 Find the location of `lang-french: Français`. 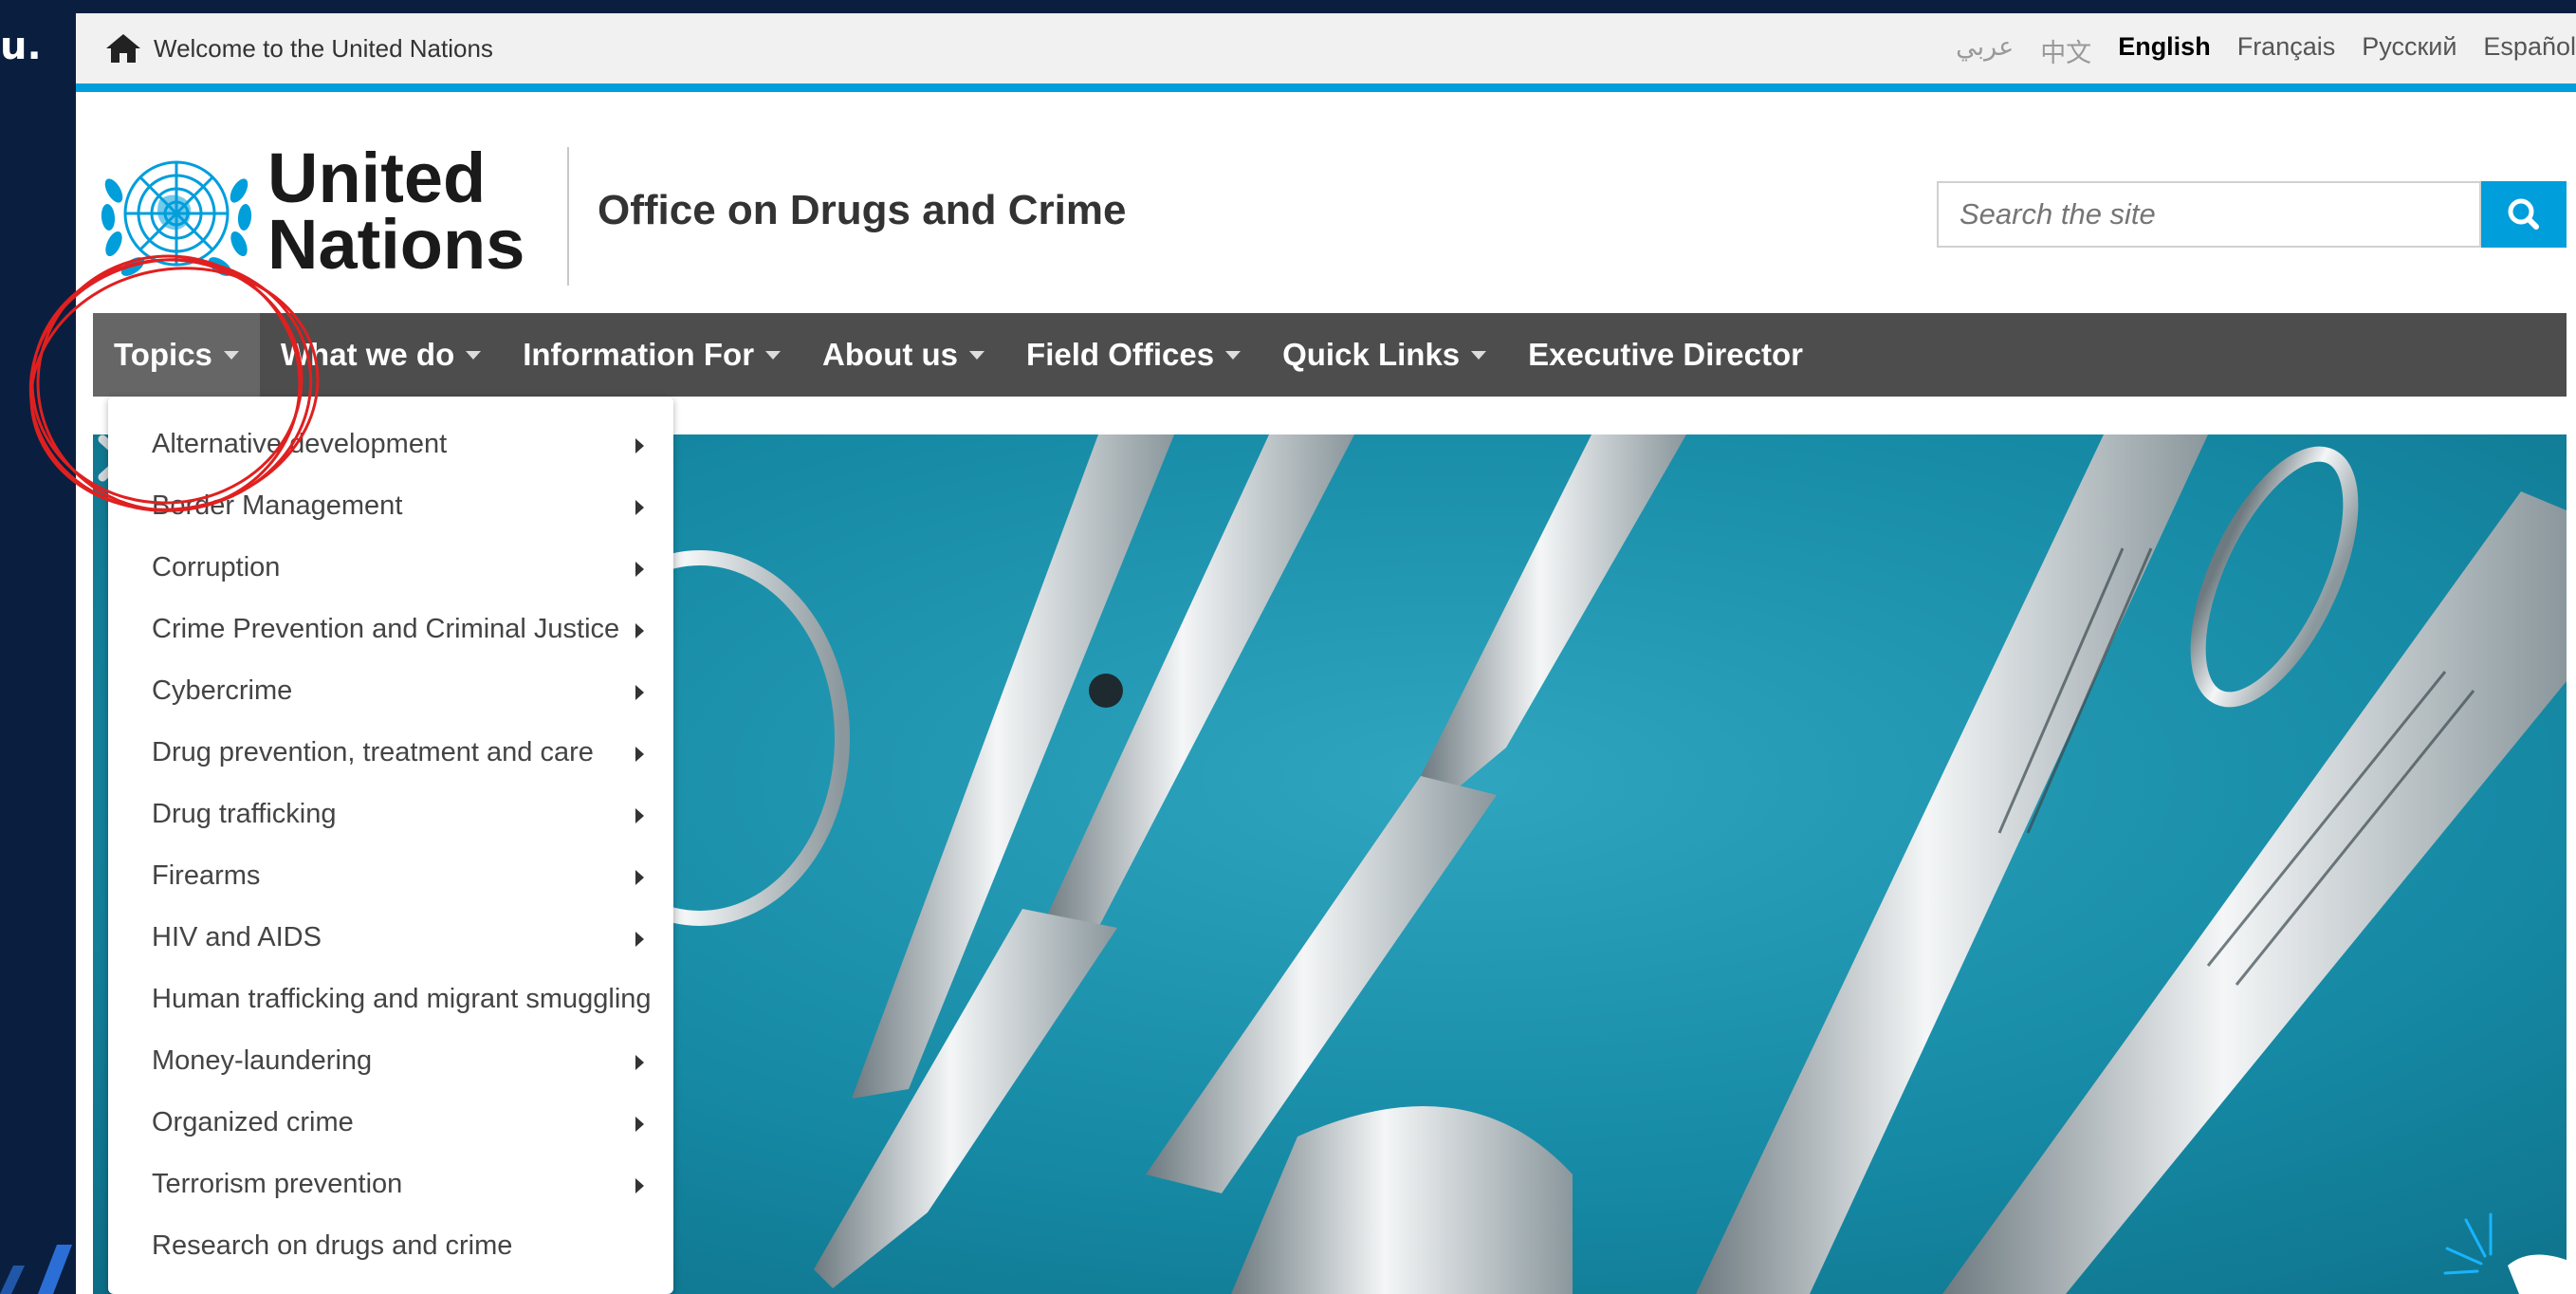

lang-french: Français is located at coordinates (2286, 51).